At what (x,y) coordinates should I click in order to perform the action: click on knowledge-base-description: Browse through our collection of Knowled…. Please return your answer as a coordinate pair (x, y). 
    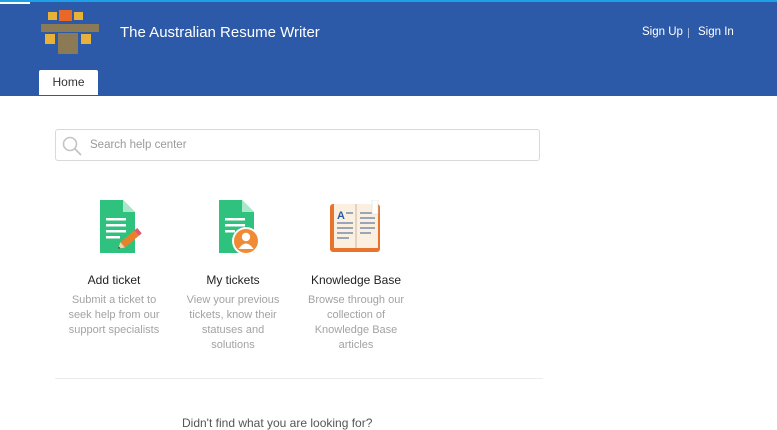
    Looking at the image, I should click on (356, 322).